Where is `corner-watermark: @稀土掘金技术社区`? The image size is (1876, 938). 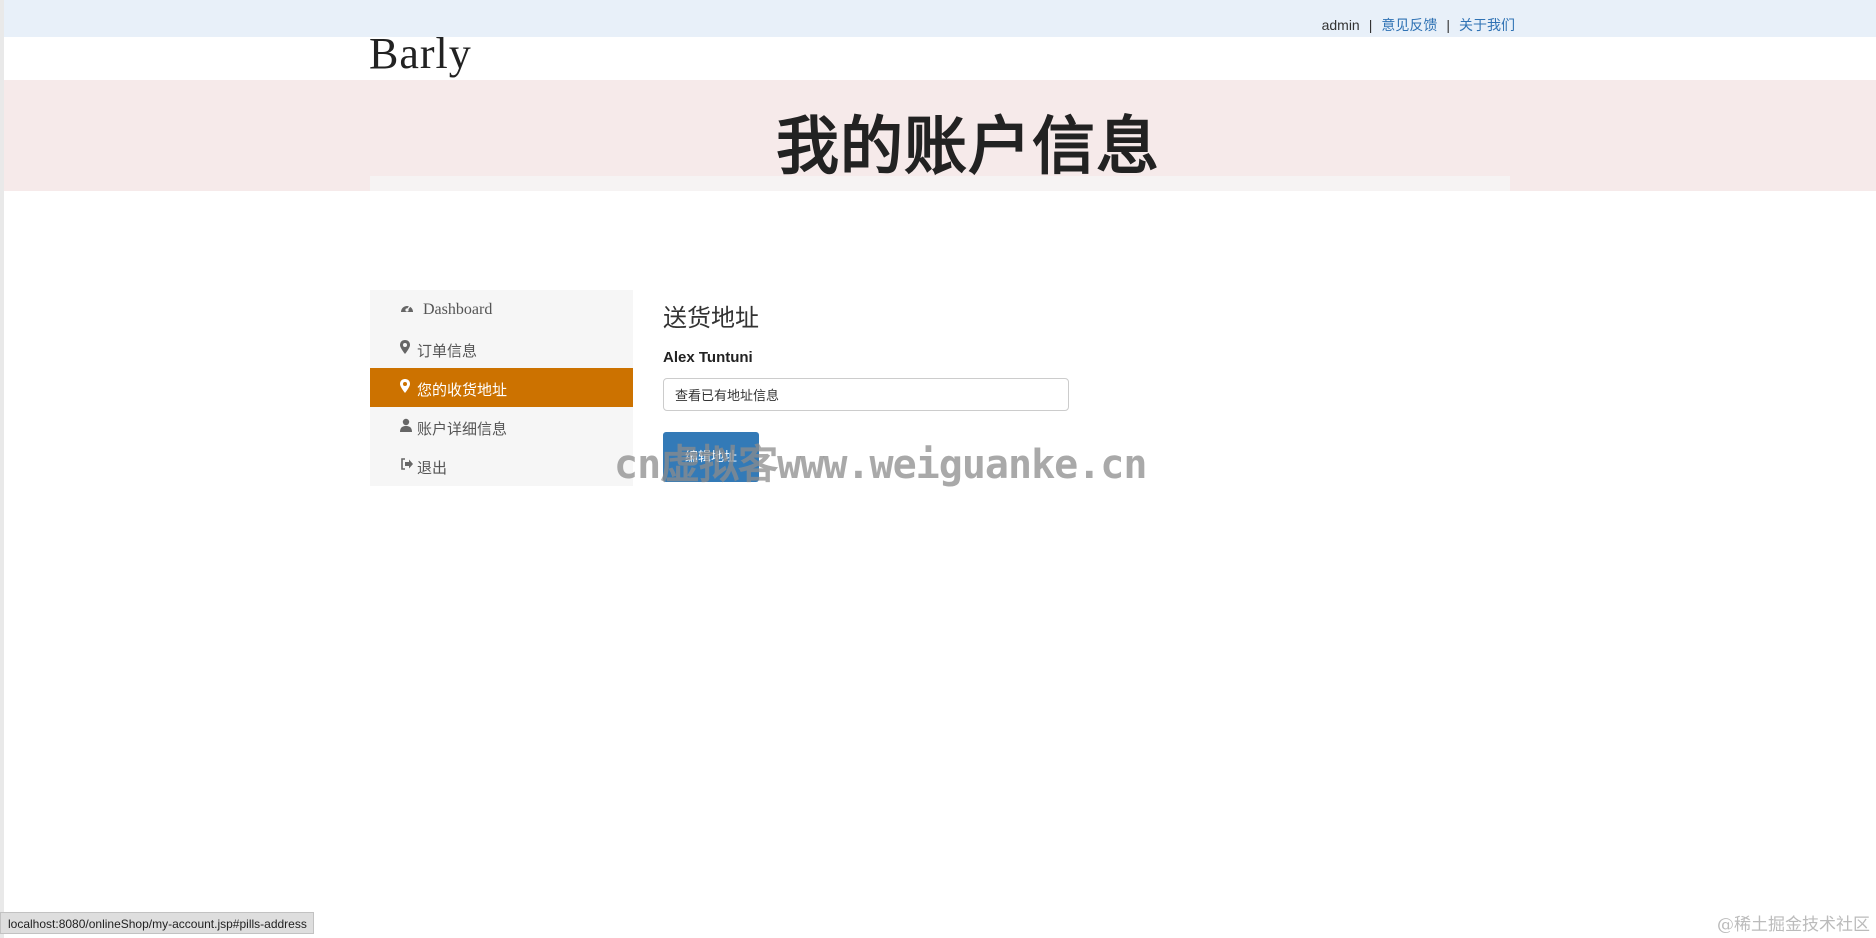
corner-watermark: @稀土掘金技术社区 is located at coordinates (1793, 925).